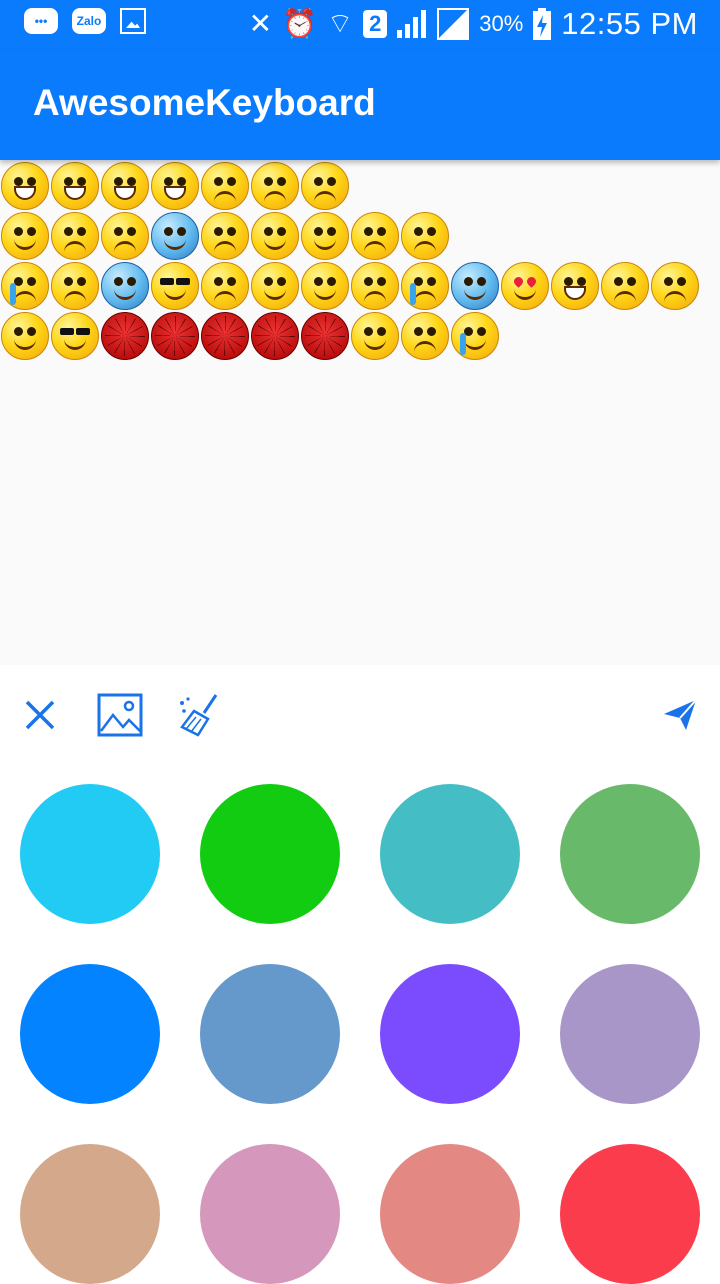 The width and height of the screenshot is (720, 1284). I want to click on close-button, so click(40, 715).